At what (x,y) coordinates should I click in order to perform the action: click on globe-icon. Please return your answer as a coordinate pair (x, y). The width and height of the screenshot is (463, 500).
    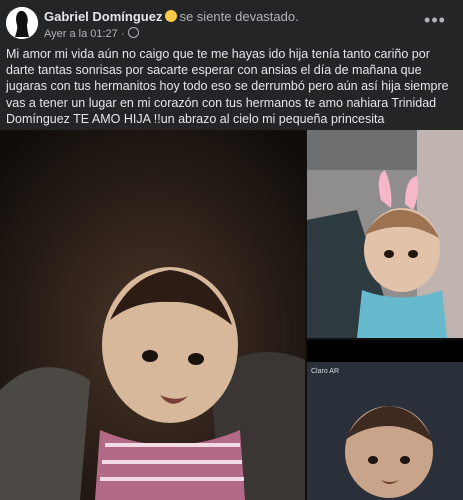
    Looking at the image, I should click on (133, 32).